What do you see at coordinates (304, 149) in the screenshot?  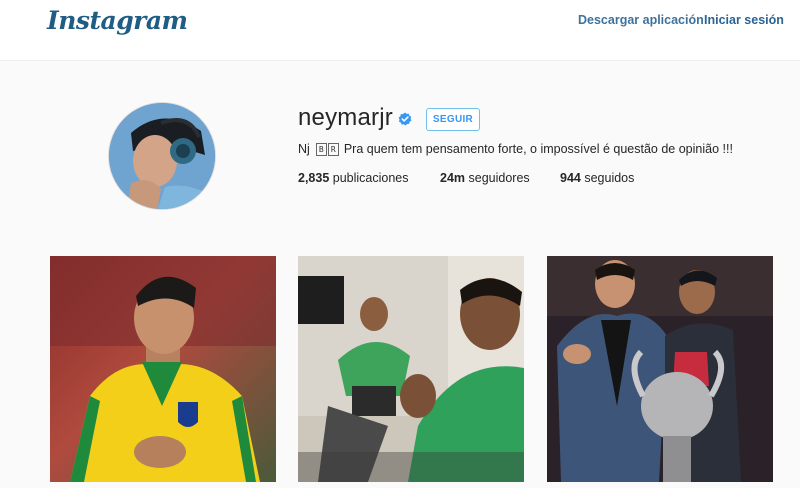 I see `bio-prefix: Nj` at bounding box center [304, 149].